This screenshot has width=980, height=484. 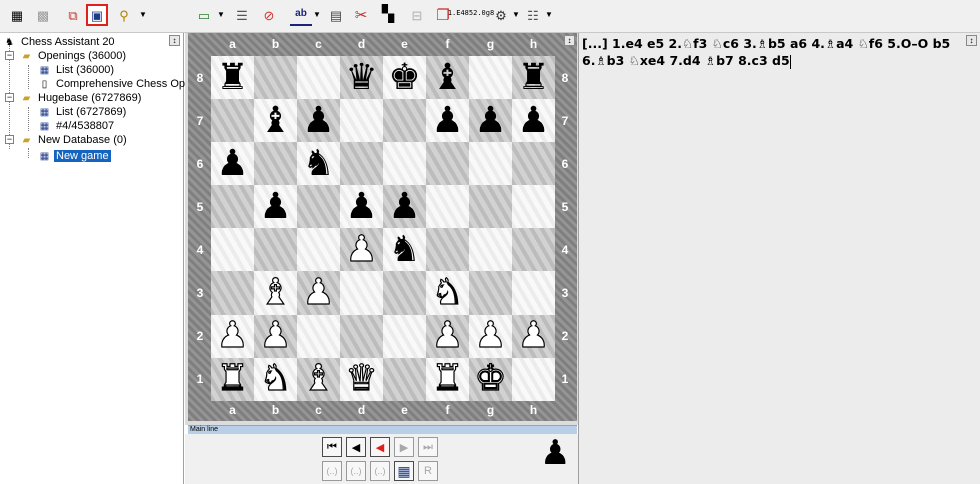 I want to click on tree-scroll-icon: ↕, so click(x=174, y=40).